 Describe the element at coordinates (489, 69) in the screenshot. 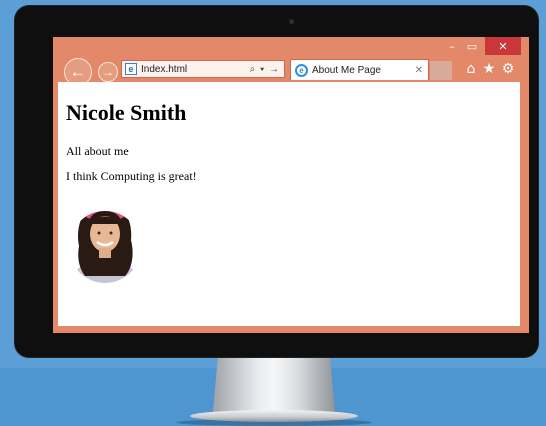

I see `favorites-star-icon: ★` at that location.